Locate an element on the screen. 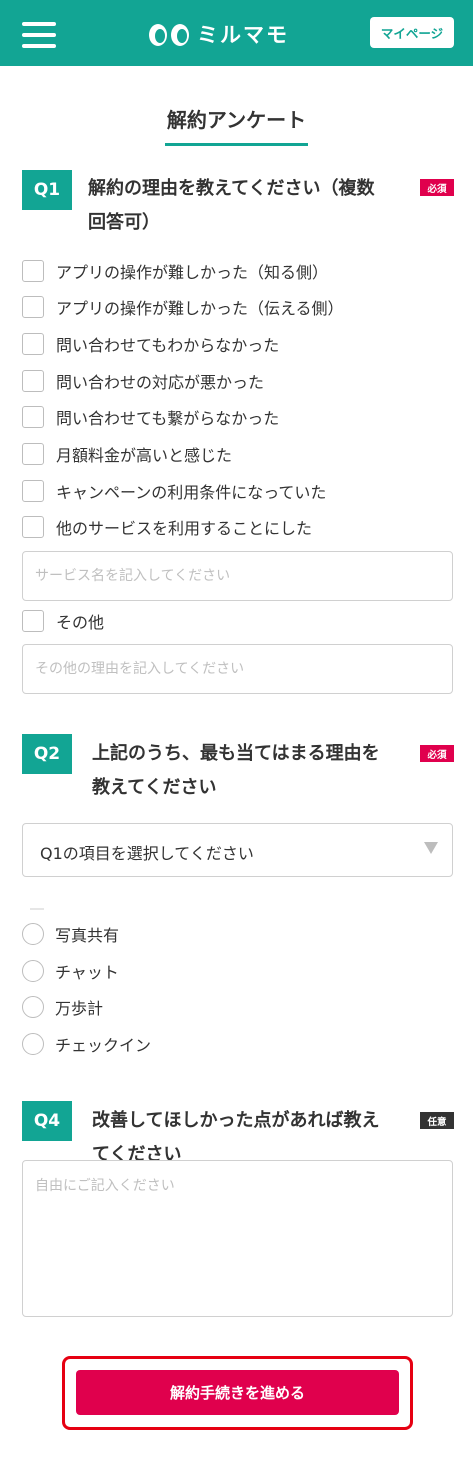  feature-radio-option: 写真共有 is located at coordinates (70, 934).